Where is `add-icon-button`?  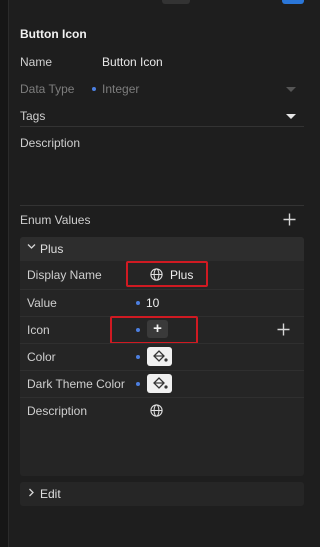
add-icon-button is located at coordinates (283, 330).